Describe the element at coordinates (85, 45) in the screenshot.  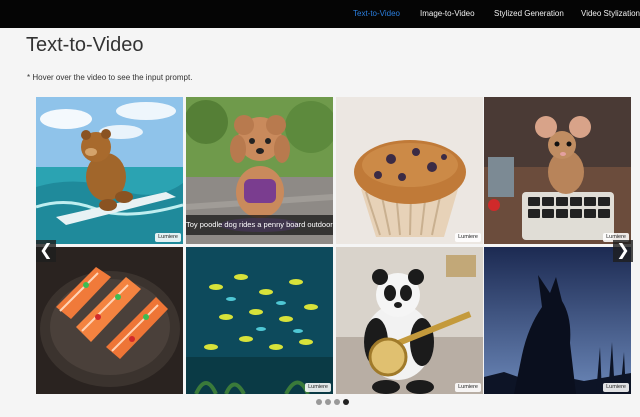
I see `page-title: Text-to-Video` at that location.